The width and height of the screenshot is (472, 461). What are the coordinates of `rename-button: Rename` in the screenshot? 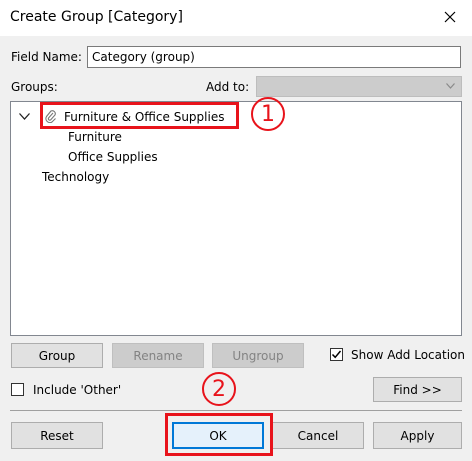 It's located at (158, 355).